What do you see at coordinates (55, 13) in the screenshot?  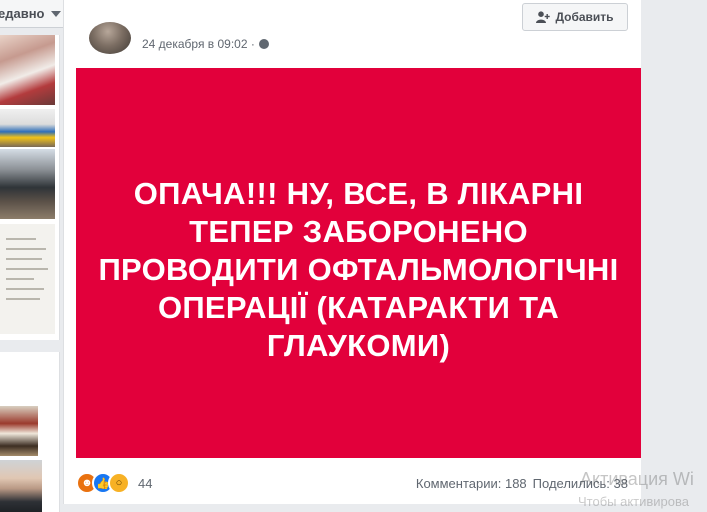 I see `chevron-down-icon` at bounding box center [55, 13].